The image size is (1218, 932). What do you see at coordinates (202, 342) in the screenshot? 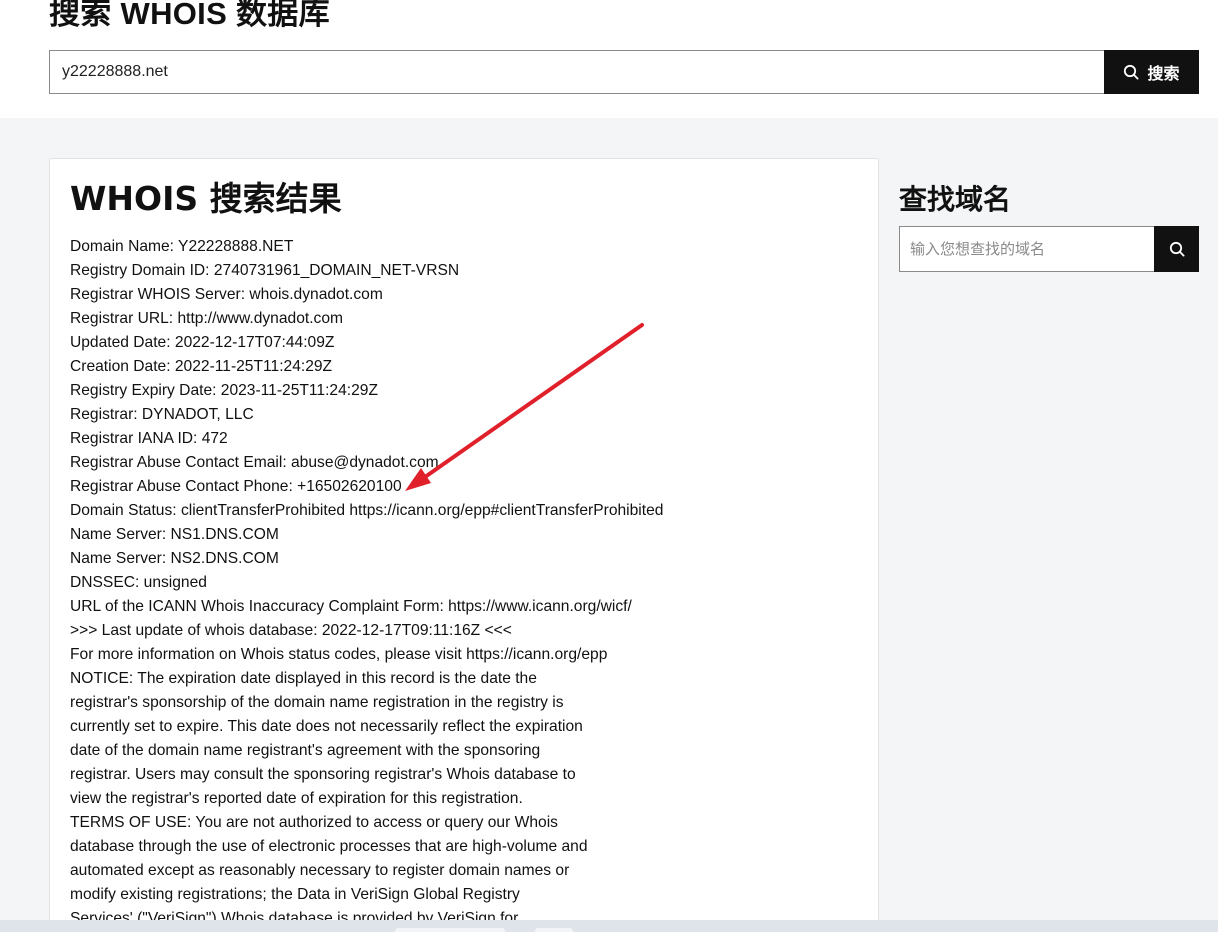
I see `whois-line: Updated Date: 2022-12-17T07:44:09Z` at bounding box center [202, 342].